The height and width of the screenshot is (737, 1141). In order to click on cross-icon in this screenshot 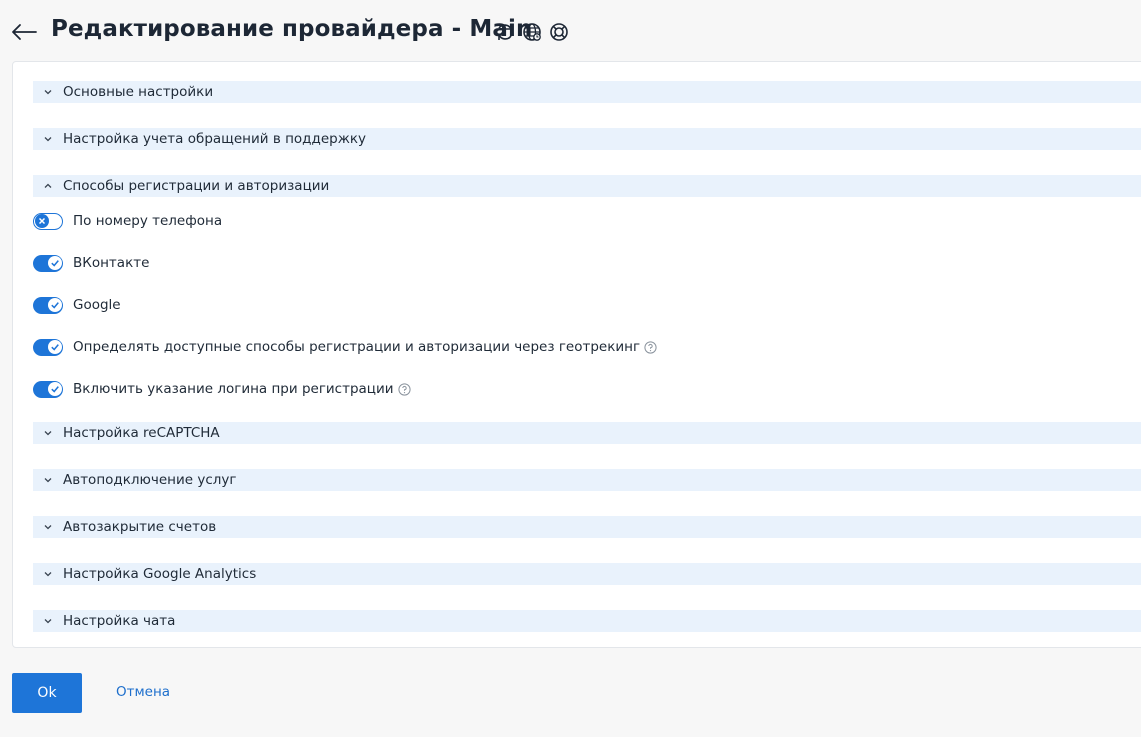, I will do `click(41, 220)`.